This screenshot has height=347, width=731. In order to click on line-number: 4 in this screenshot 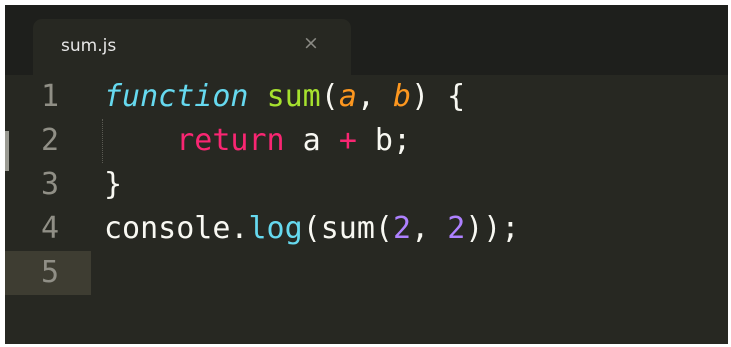, I will do `click(49, 228)`.